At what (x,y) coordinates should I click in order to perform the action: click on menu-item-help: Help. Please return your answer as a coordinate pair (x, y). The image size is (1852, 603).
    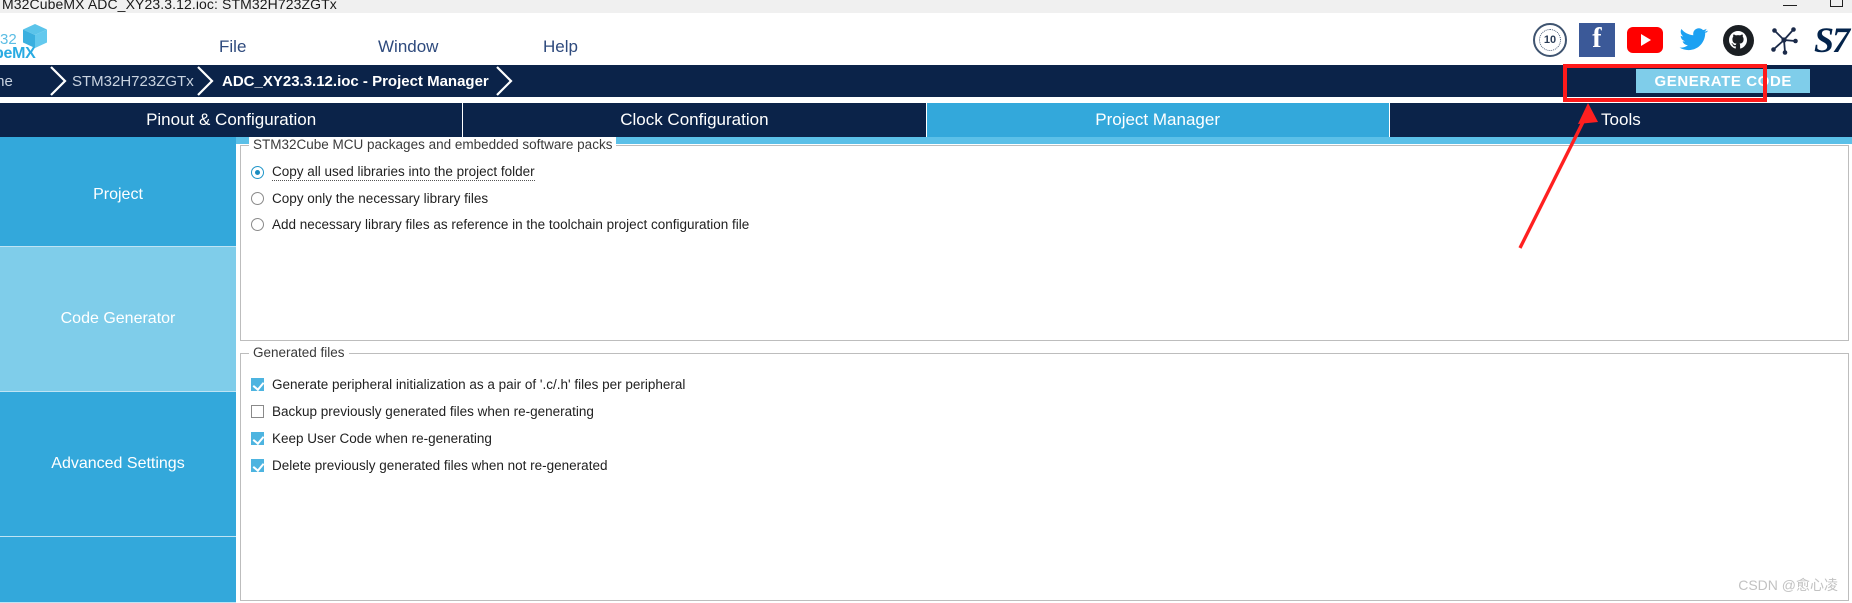
    Looking at the image, I should click on (560, 47).